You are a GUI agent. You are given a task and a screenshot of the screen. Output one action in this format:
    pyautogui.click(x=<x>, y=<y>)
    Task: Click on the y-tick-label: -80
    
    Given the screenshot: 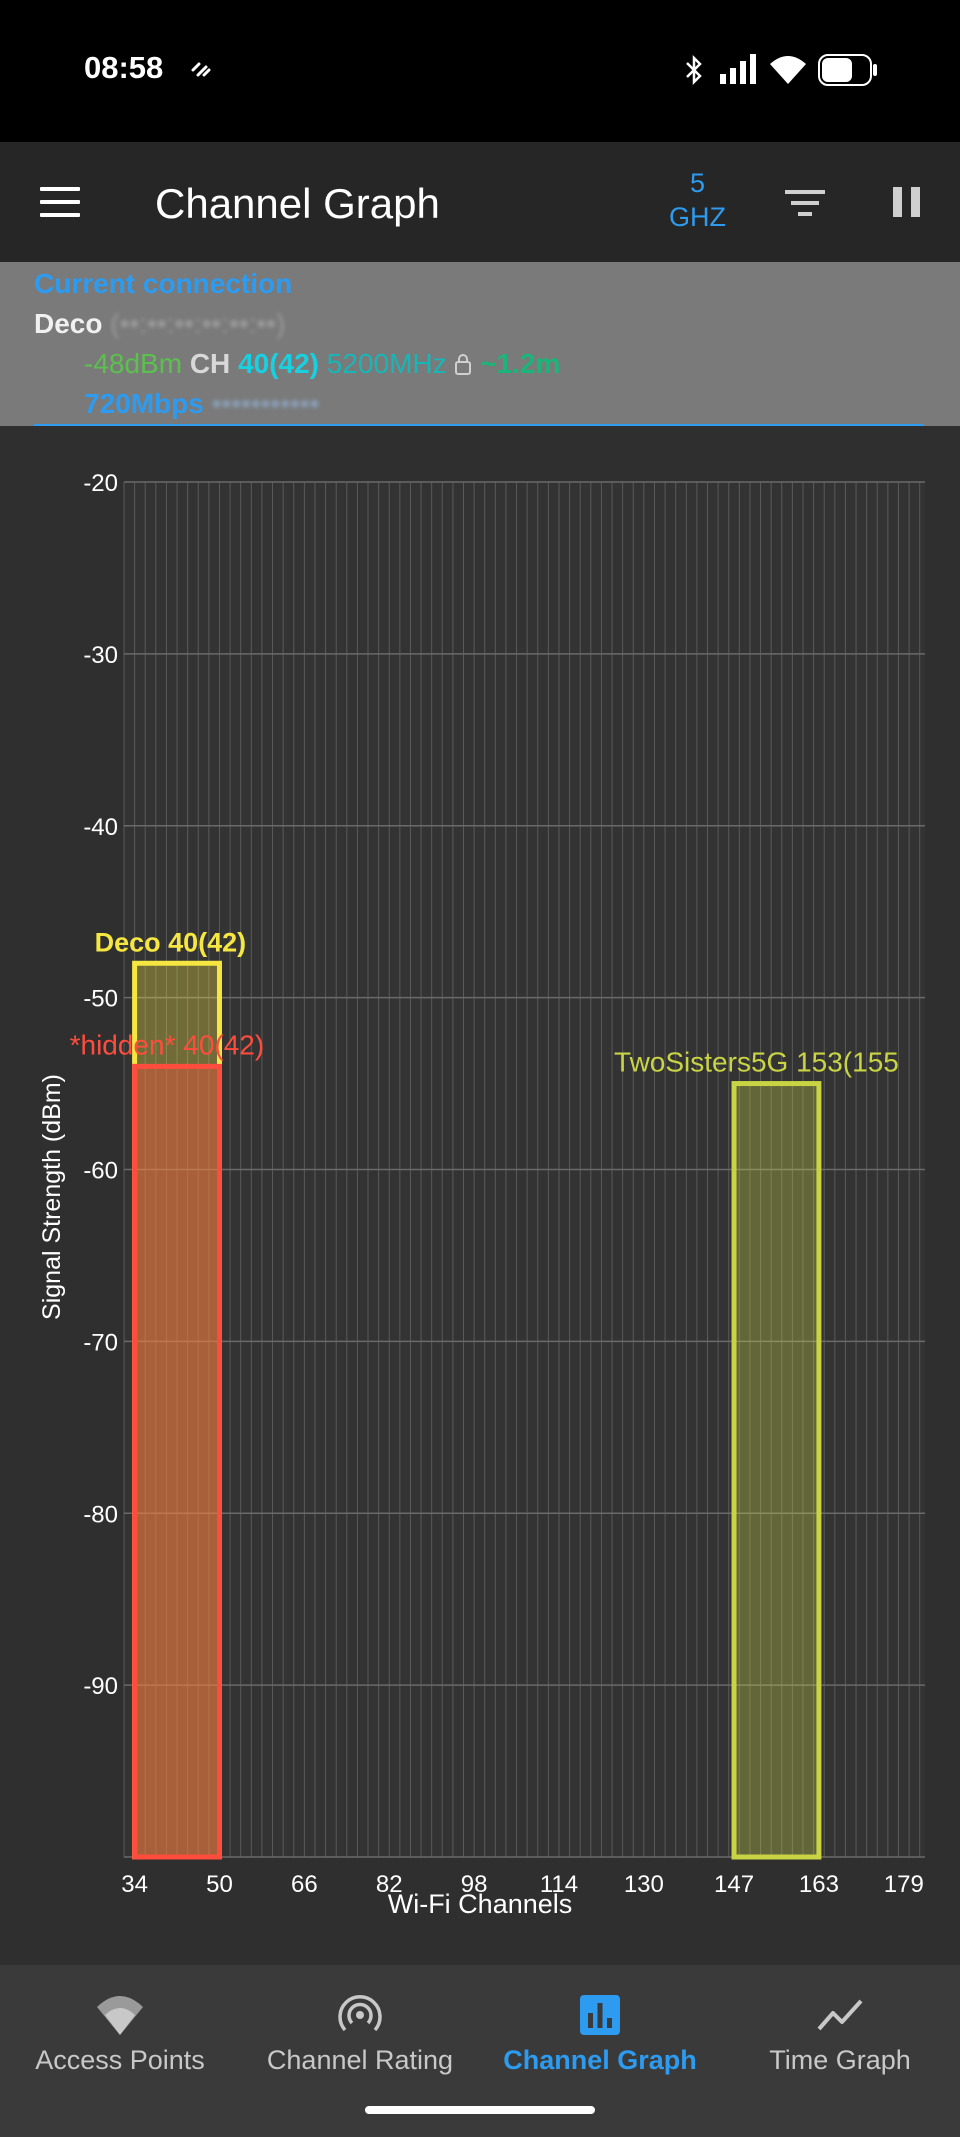 What is the action you would take?
    pyautogui.click(x=100, y=1514)
    